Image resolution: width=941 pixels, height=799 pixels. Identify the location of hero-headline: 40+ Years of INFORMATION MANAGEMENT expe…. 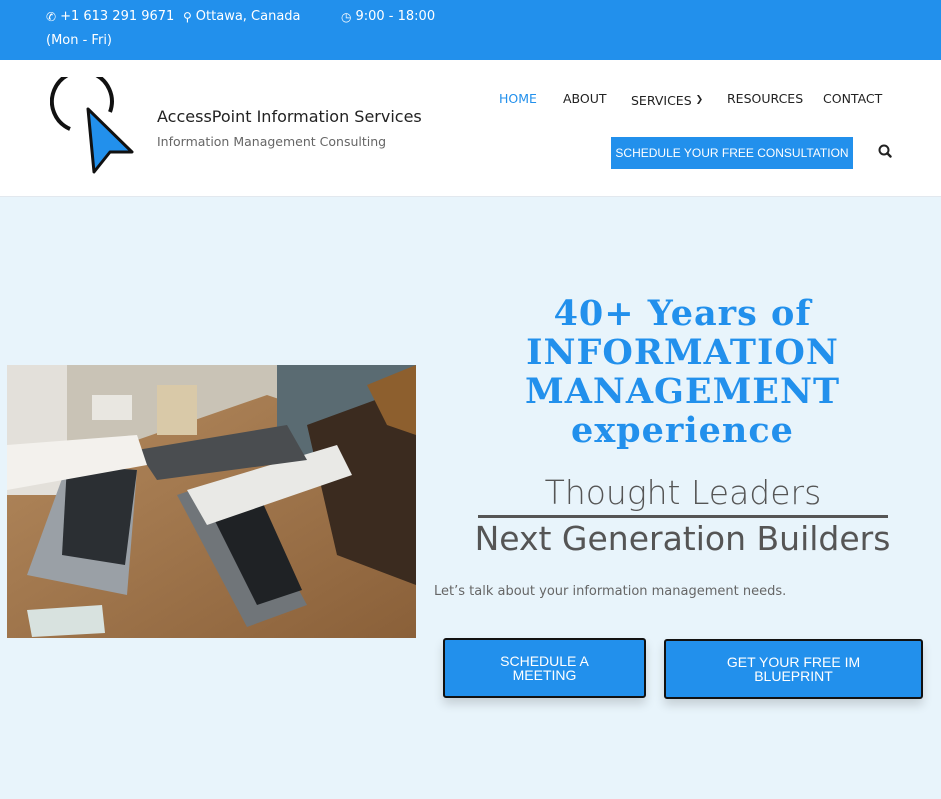
(682, 372).